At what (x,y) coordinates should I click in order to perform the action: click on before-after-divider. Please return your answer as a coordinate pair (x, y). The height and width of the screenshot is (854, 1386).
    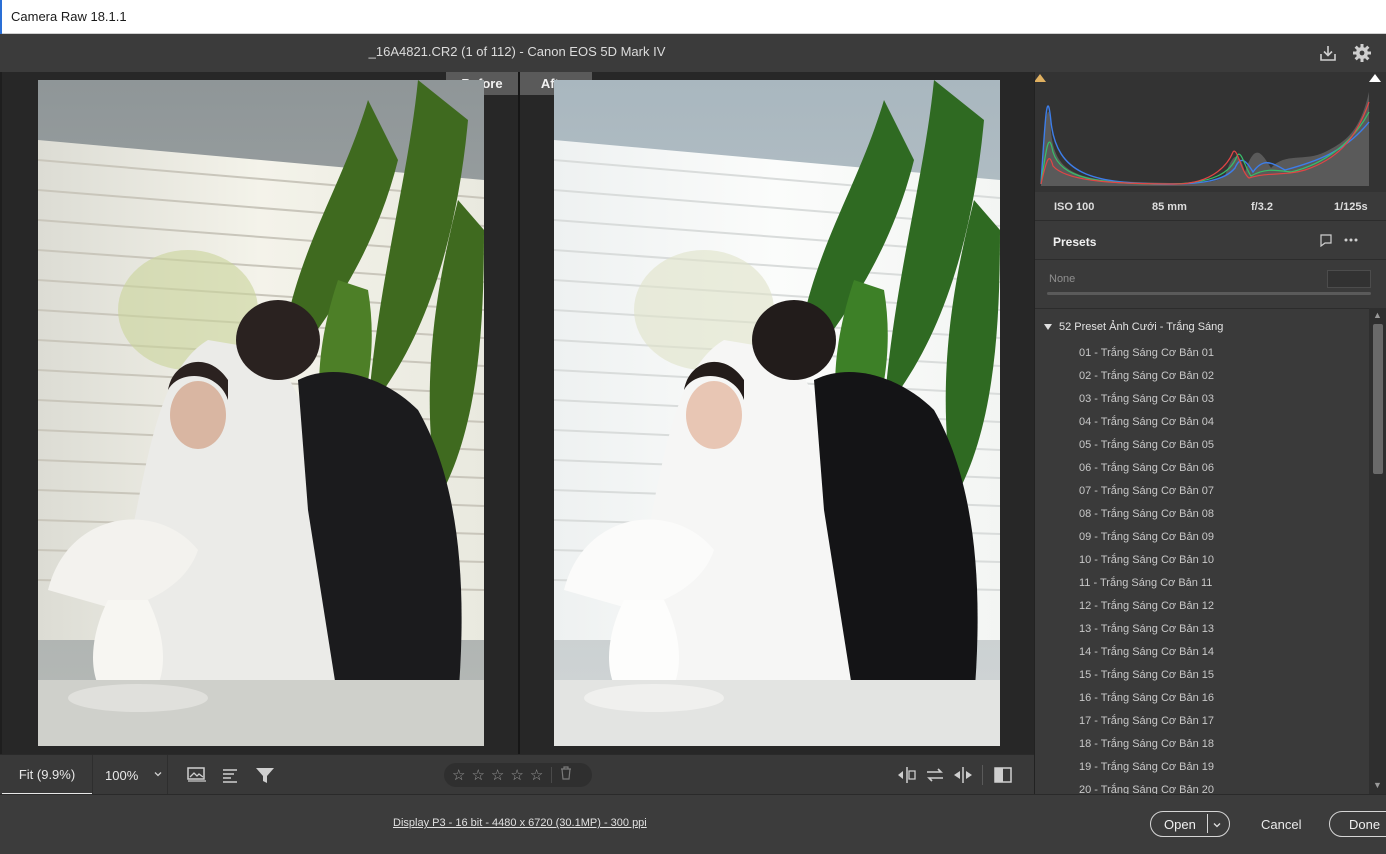
    Looking at the image, I should click on (519, 413).